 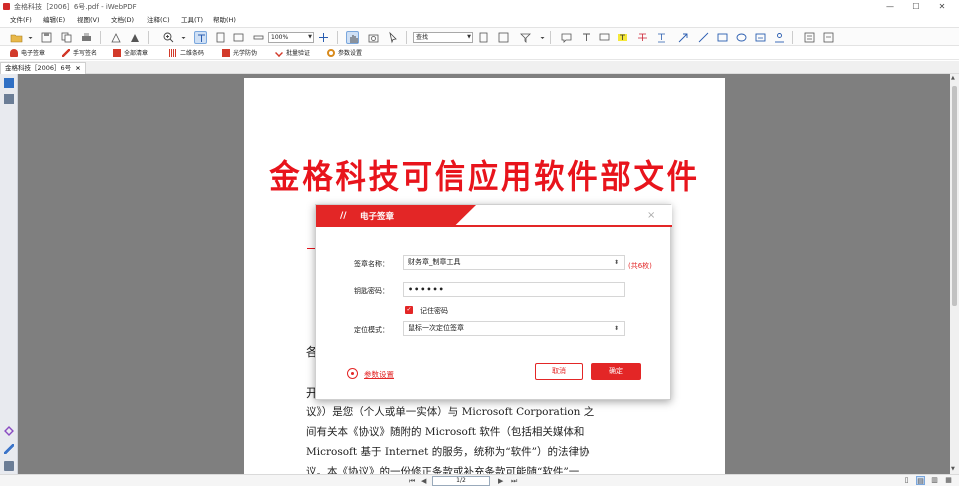 What do you see at coordinates (9, 83) in the screenshot?
I see `page-thumbnails-icon` at bounding box center [9, 83].